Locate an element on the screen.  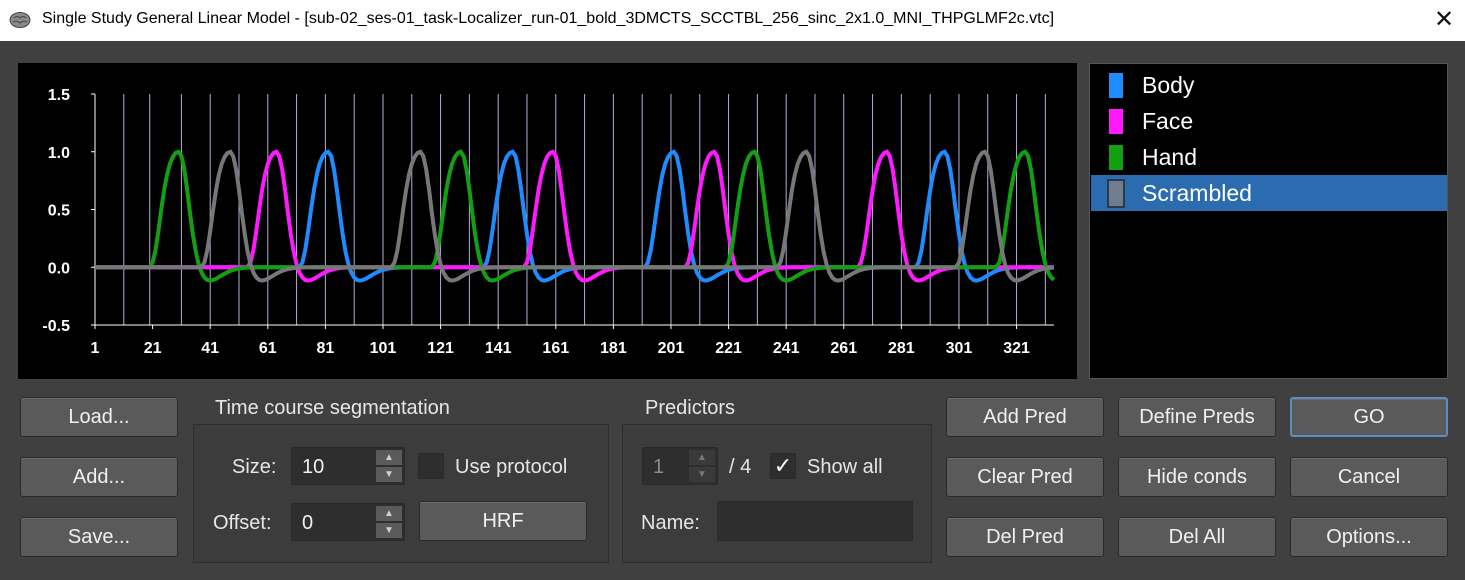
segmentation-group is located at coordinates (401, 493).